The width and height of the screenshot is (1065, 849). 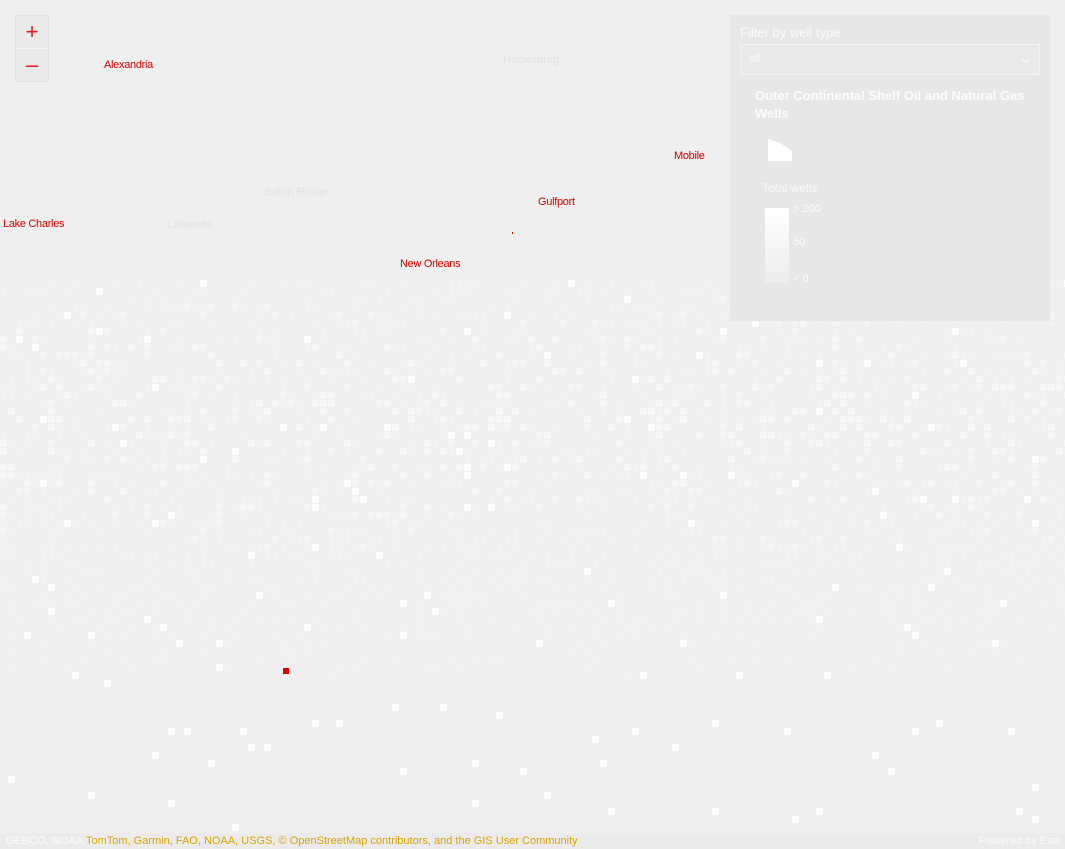 What do you see at coordinates (32, 64) in the screenshot?
I see `zoom-out-button: –` at bounding box center [32, 64].